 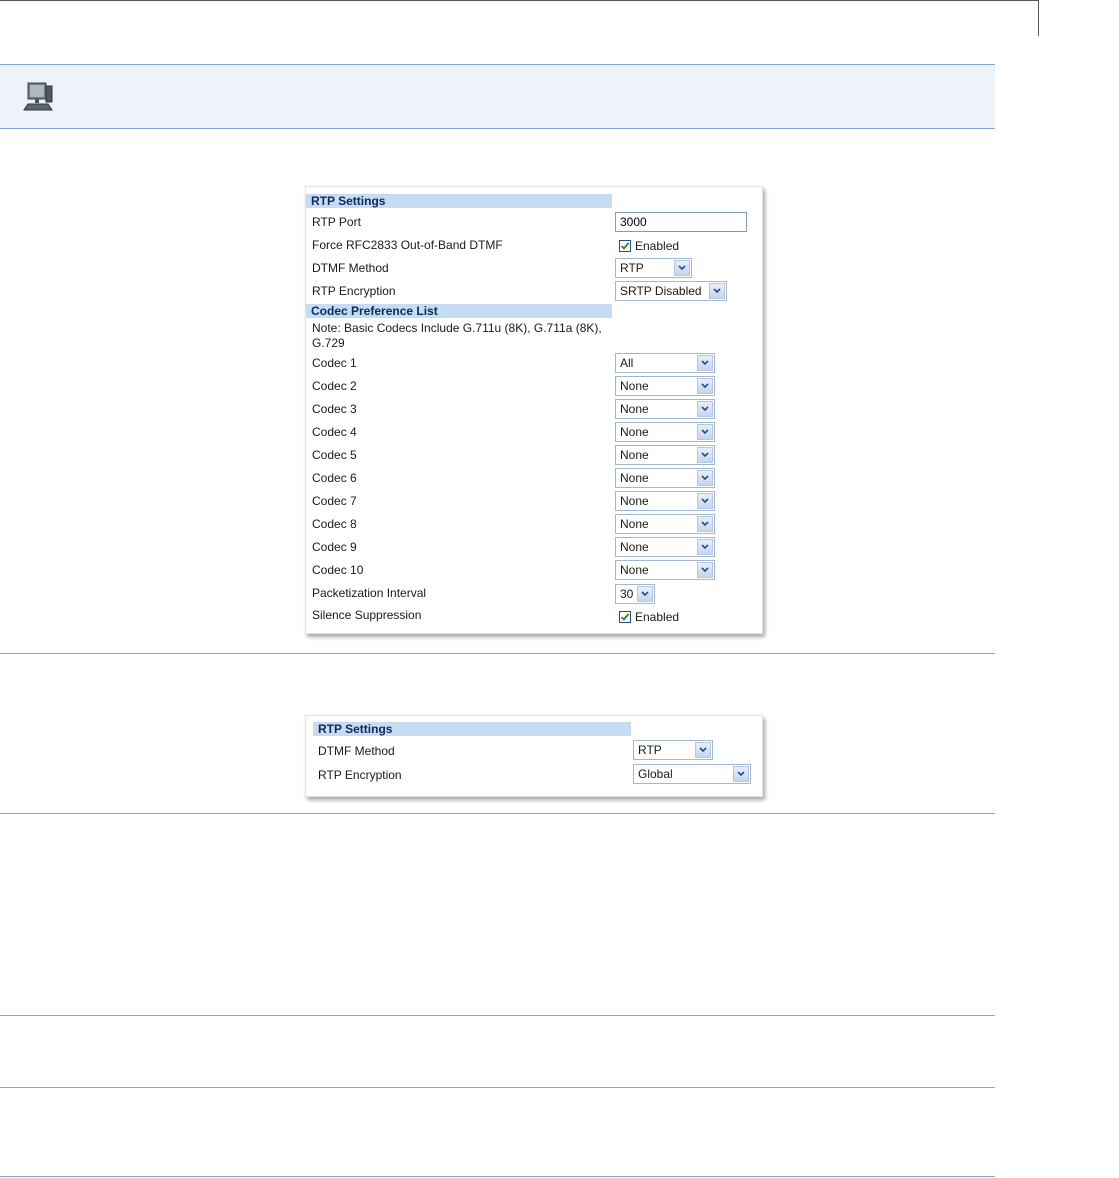 What do you see at coordinates (334, 547) in the screenshot?
I see `codec-9-label: Codec 9` at bounding box center [334, 547].